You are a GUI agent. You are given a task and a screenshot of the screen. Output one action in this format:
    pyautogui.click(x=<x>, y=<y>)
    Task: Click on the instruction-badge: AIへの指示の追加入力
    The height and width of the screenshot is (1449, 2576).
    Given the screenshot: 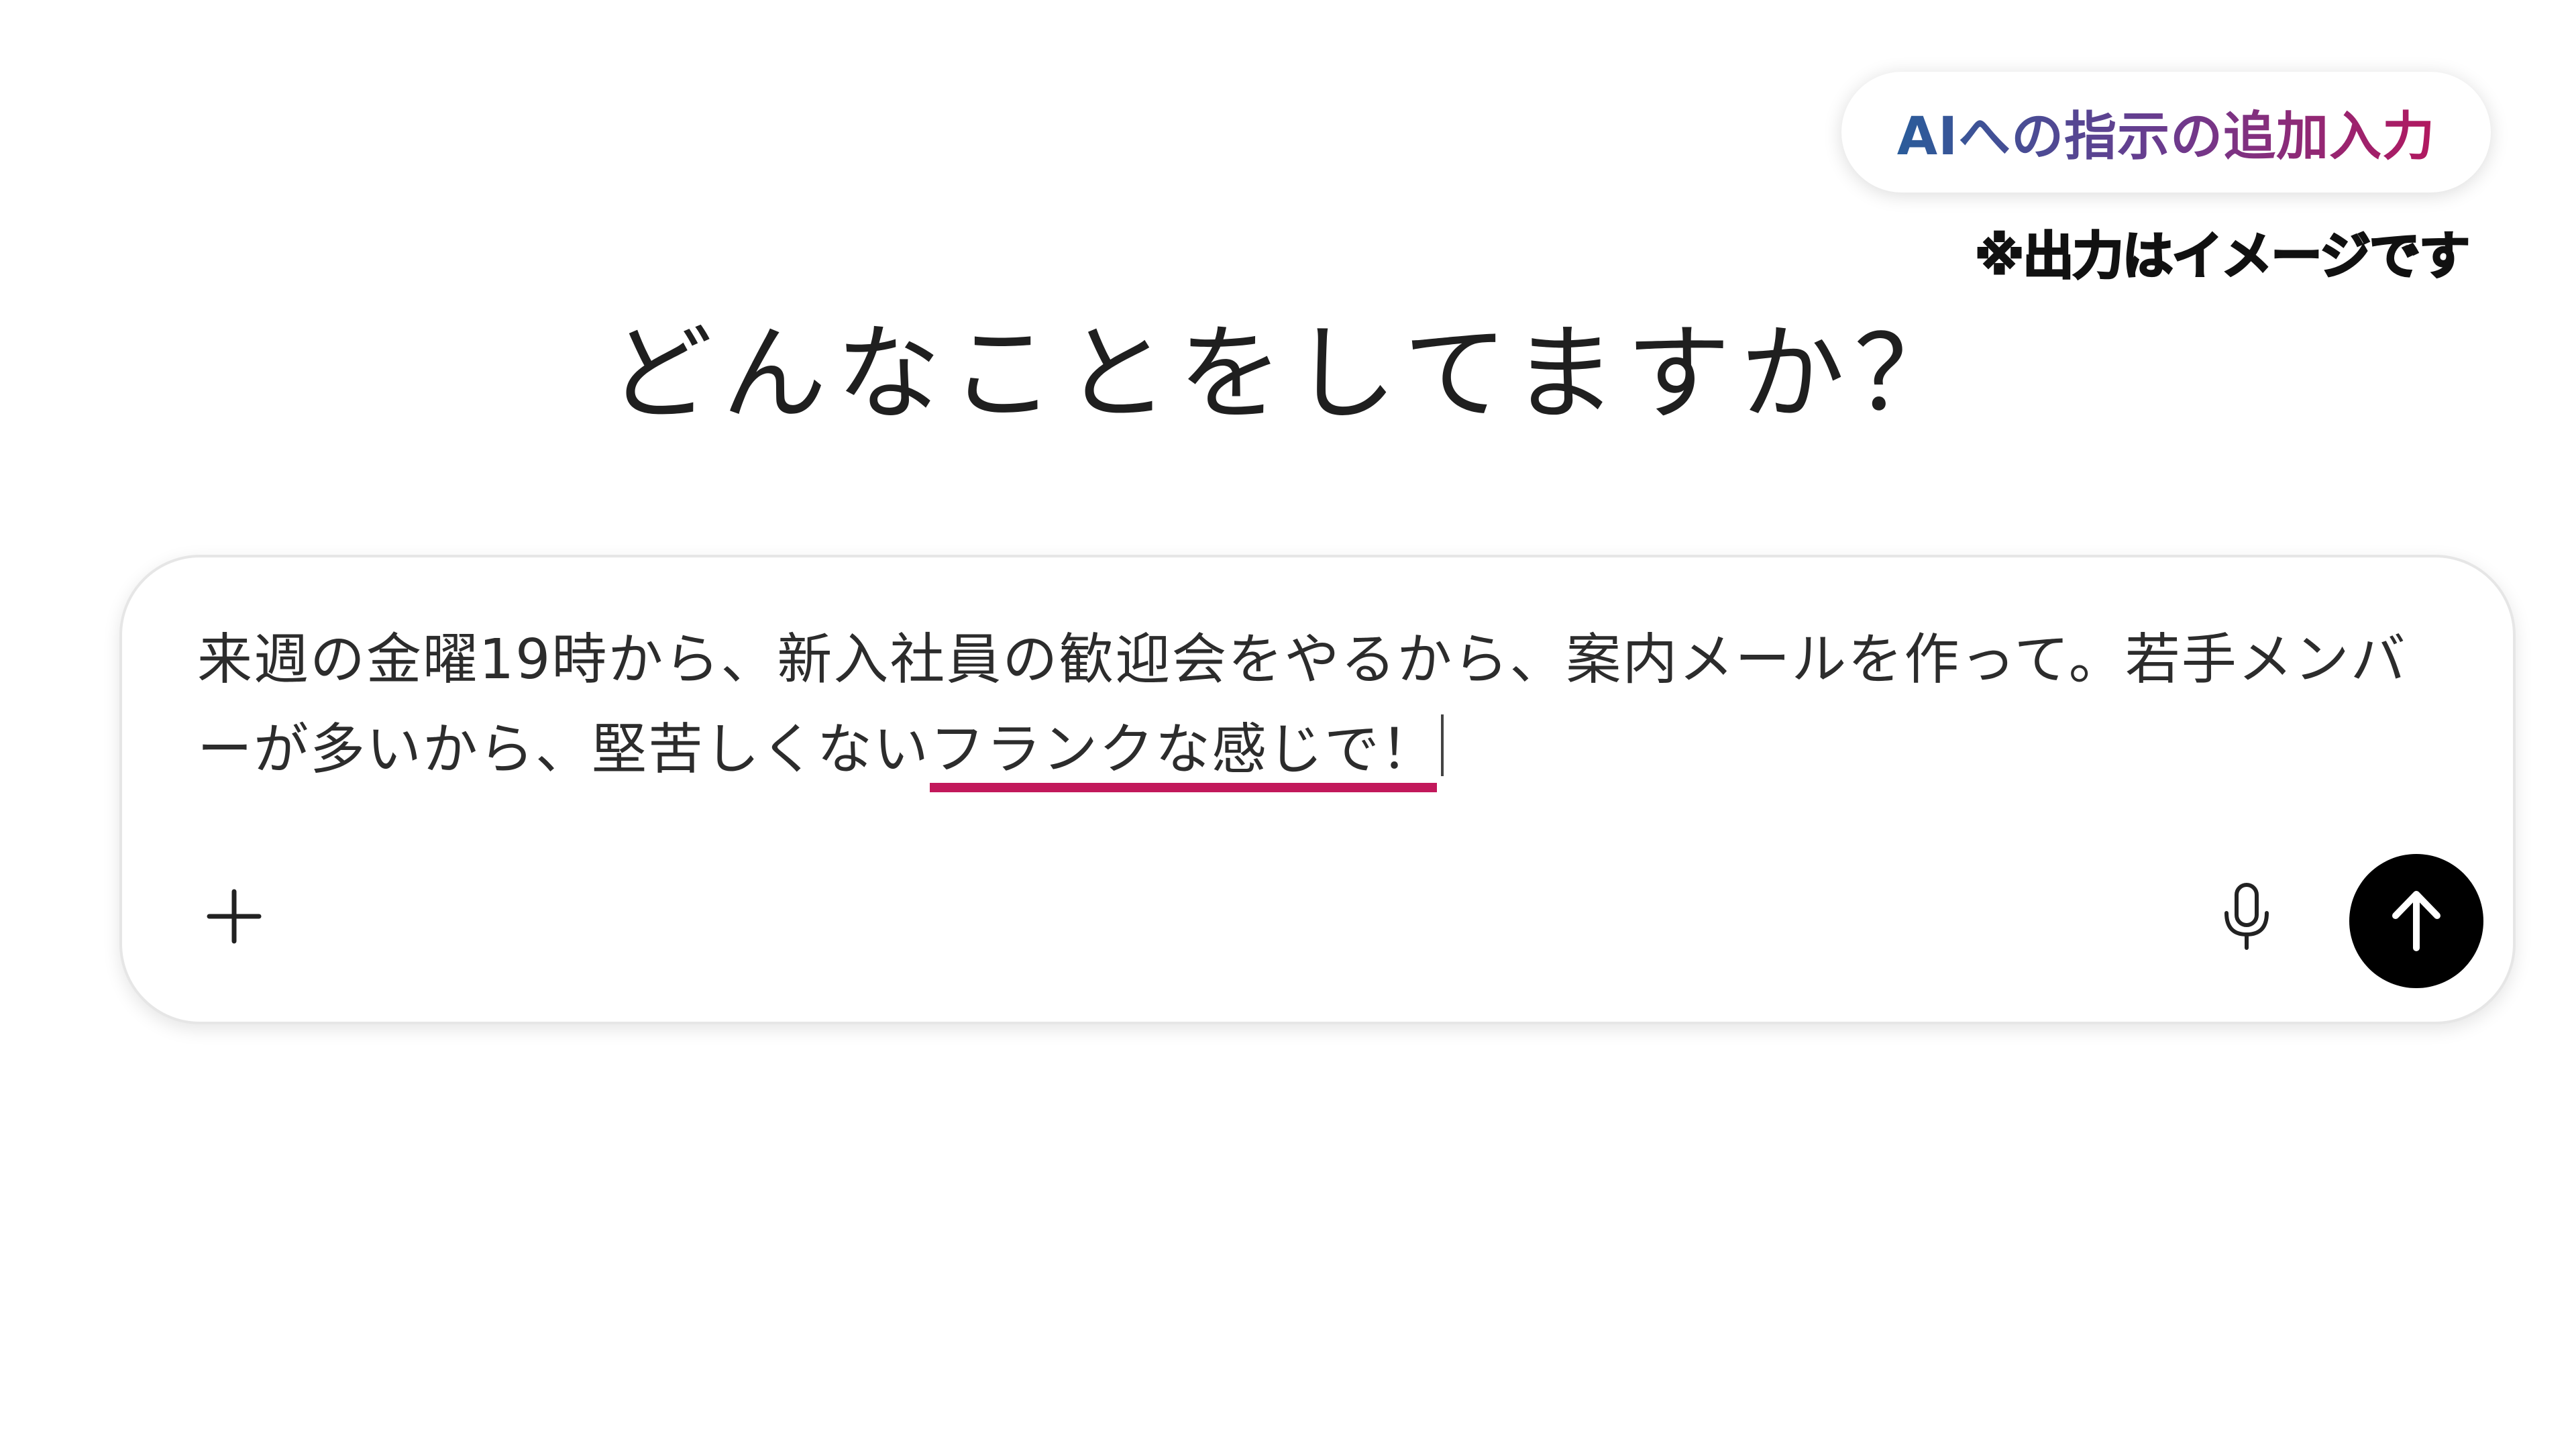 What is the action you would take?
    pyautogui.click(x=2166, y=132)
    